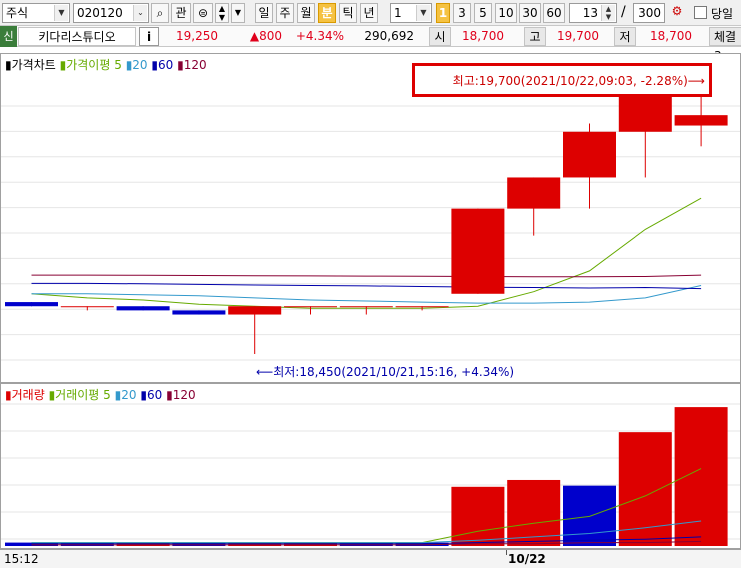 The image size is (741, 568). I want to click on volume-panel-title: 거래량, so click(28, 395).